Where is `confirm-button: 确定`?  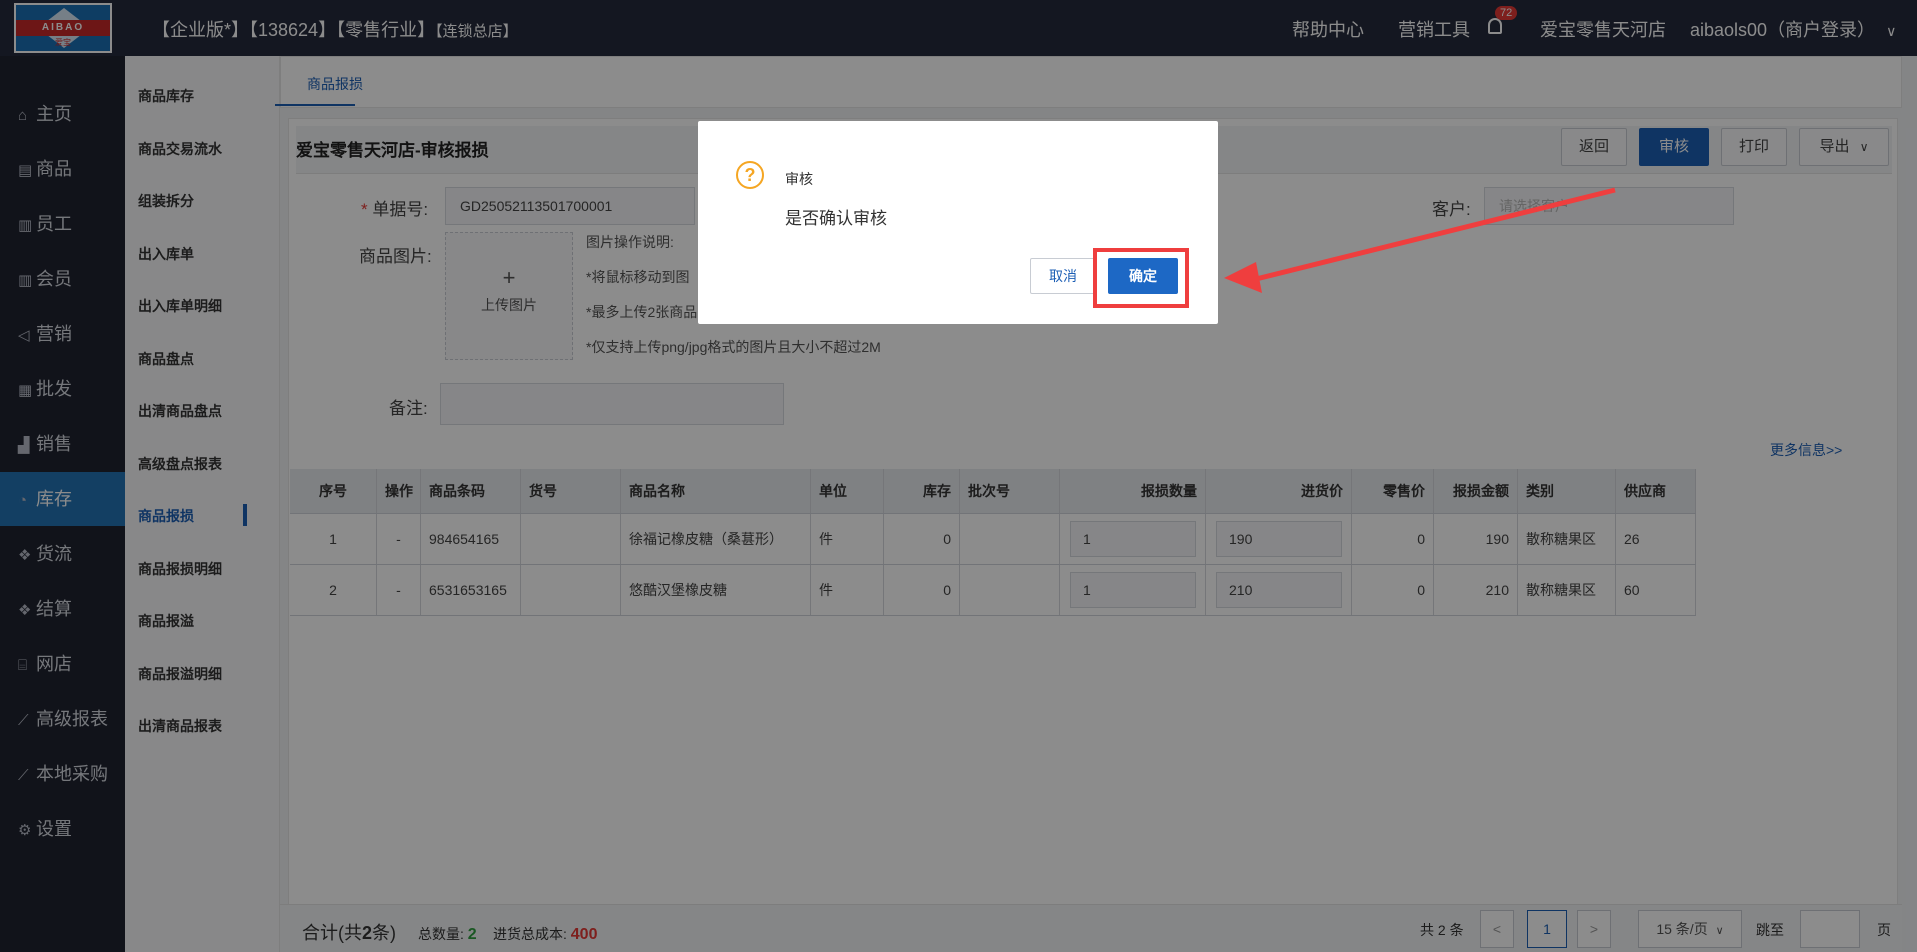
confirm-button: 确定 is located at coordinates (1143, 276).